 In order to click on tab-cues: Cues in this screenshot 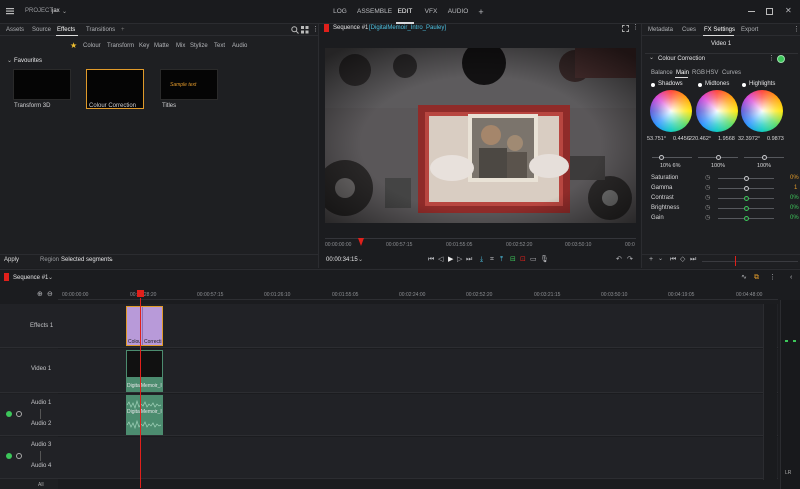, I will do `click(689, 30)`.